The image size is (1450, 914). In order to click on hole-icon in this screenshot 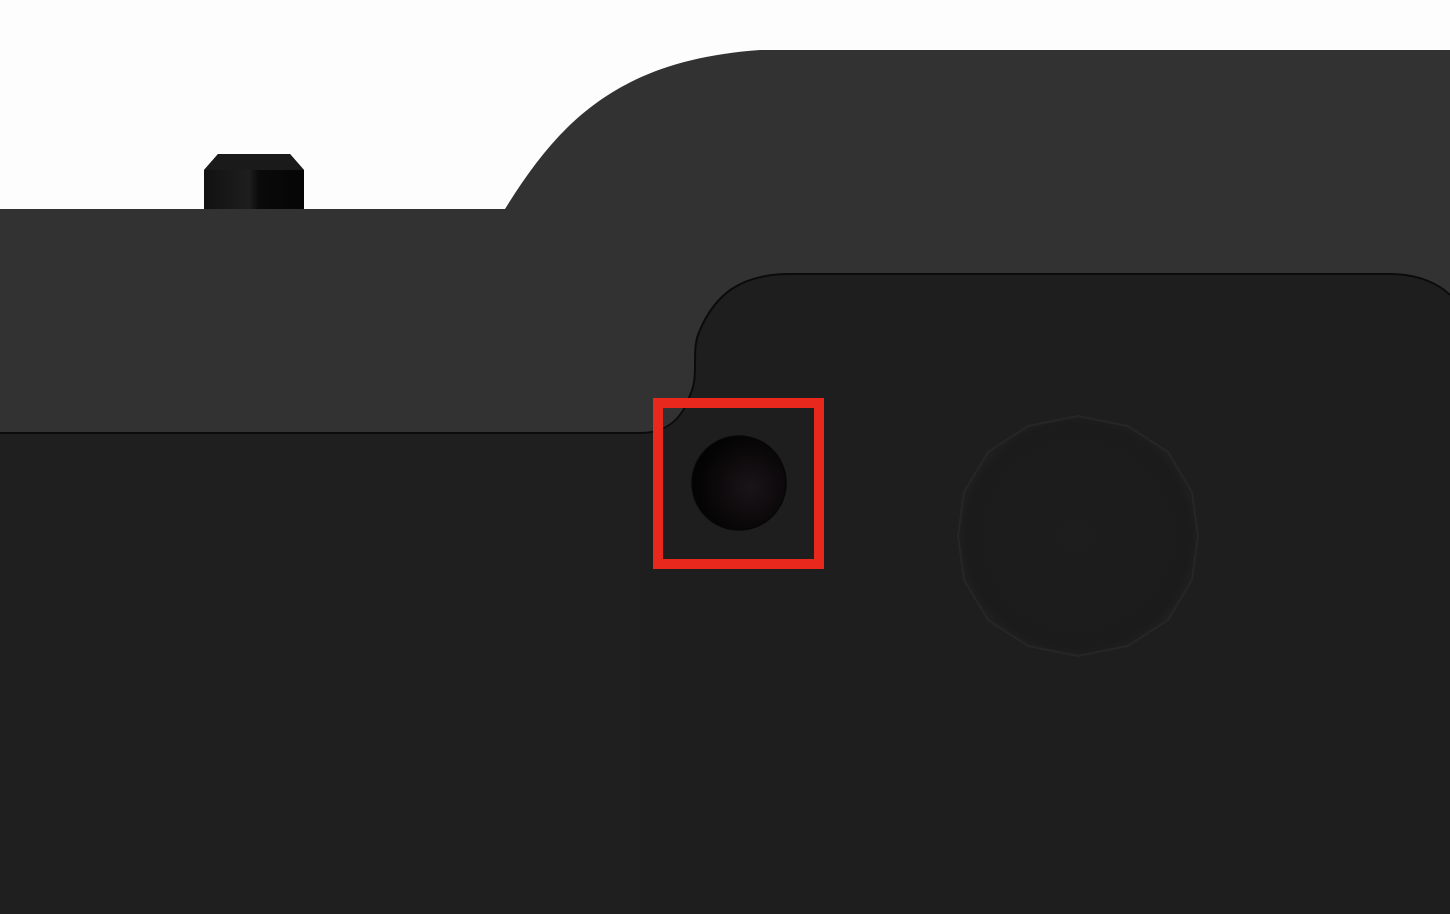, I will do `click(739, 483)`.